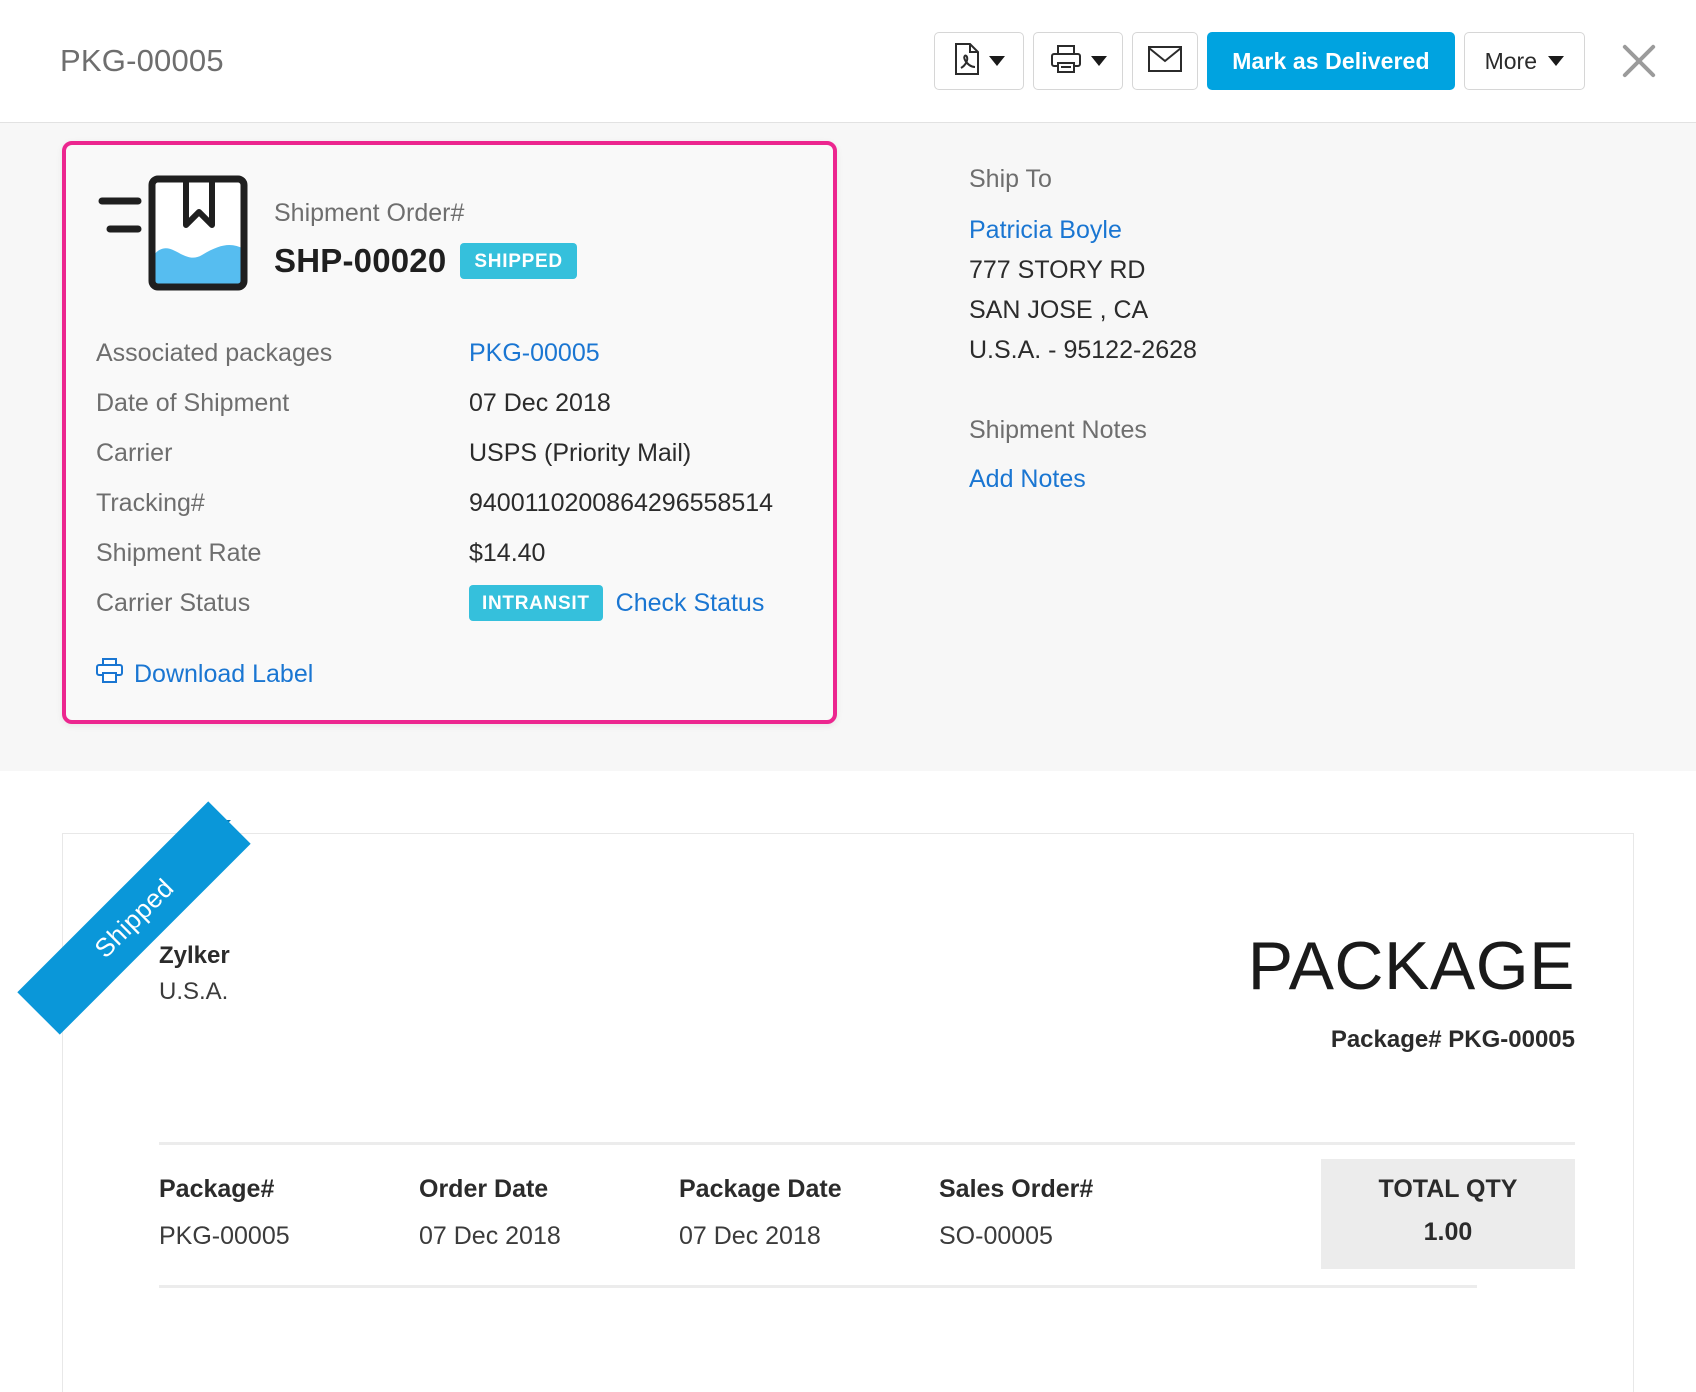 The height and width of the screenshot is (1392, 1696). Describe the element at coordinates (369, 213) in the screenshot. I see `shipment-order-label: Shipment Order#` at that location.